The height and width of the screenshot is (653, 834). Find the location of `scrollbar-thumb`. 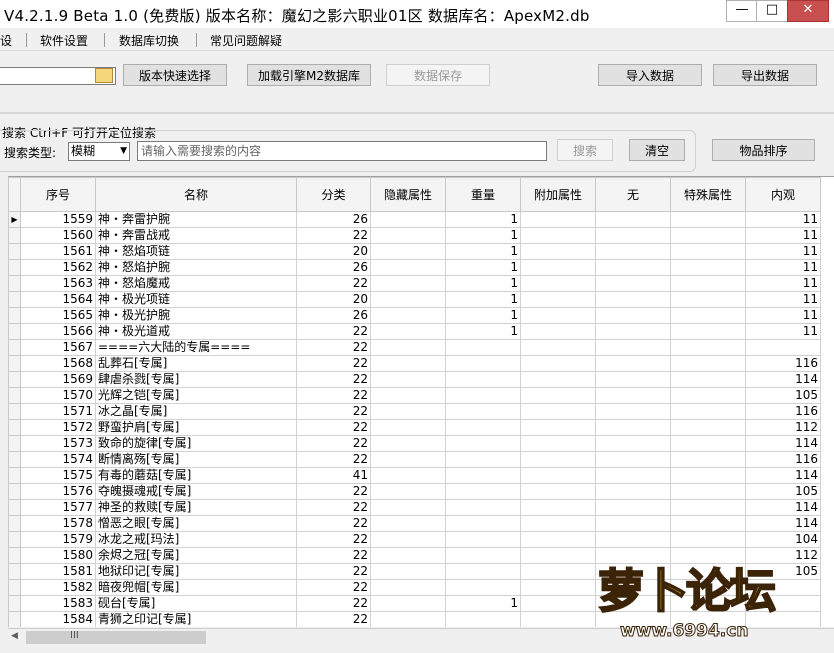

scrollbar-thumb is located at coordinates (116, 637).